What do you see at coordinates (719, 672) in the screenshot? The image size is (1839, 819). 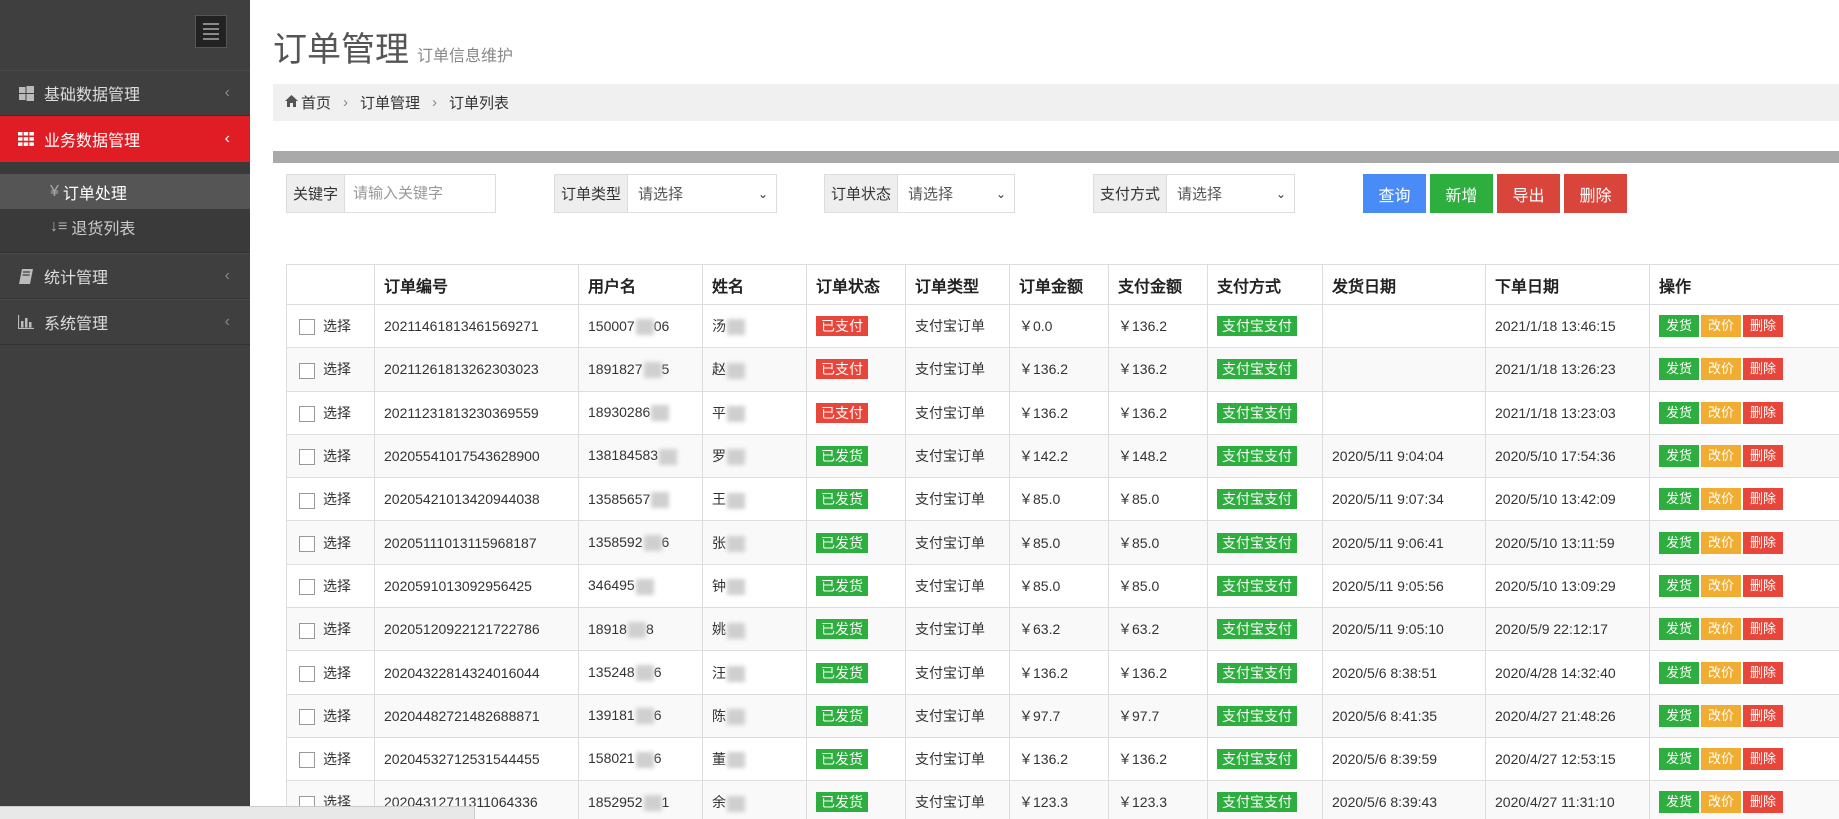 I see `name-text: 汪` at bounding box center [719, 672].